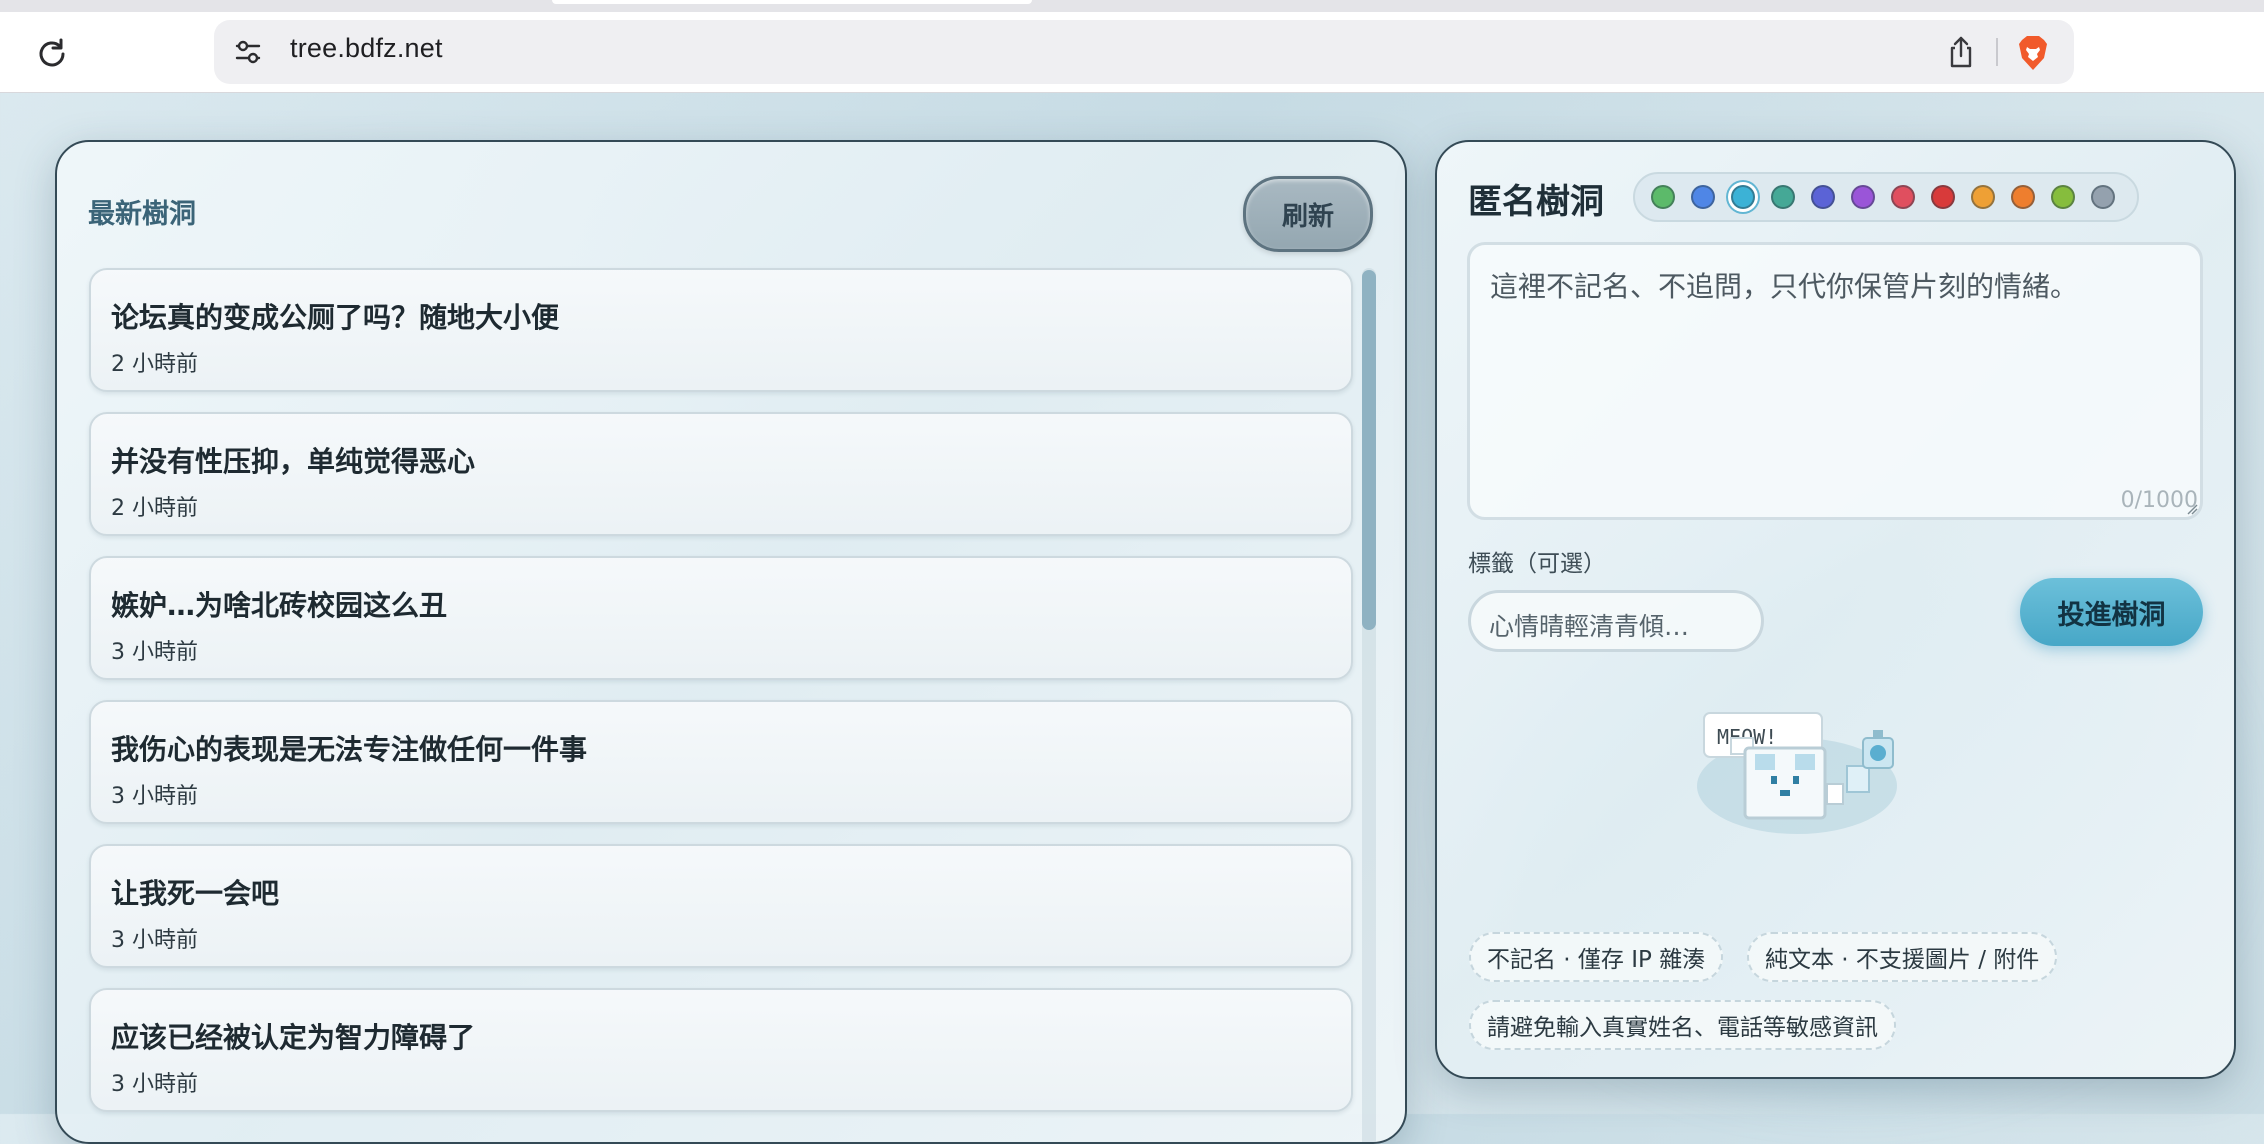 The image size is (2264, 1144). Describe the element at coordinates (1961, 52) in the screenshot. I see `share-icon` at that location.